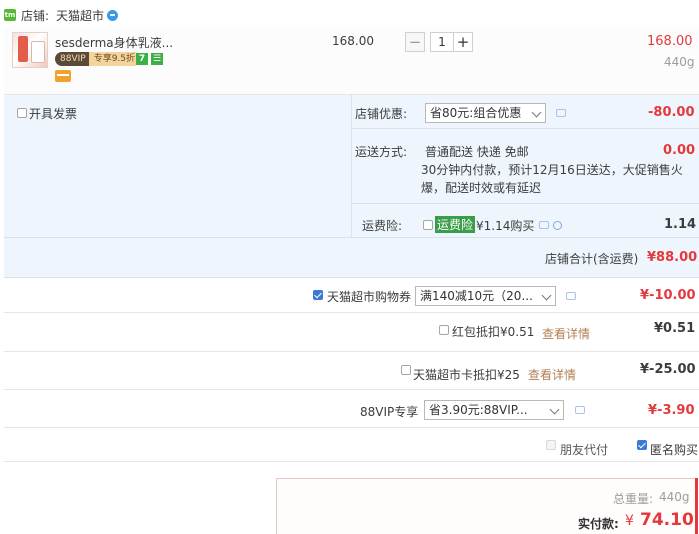 Image resolution: width=699 pixels, height=534 pixels. I want to click on shop-discount-select: 省80元:组合优惠, so click(485, 113).